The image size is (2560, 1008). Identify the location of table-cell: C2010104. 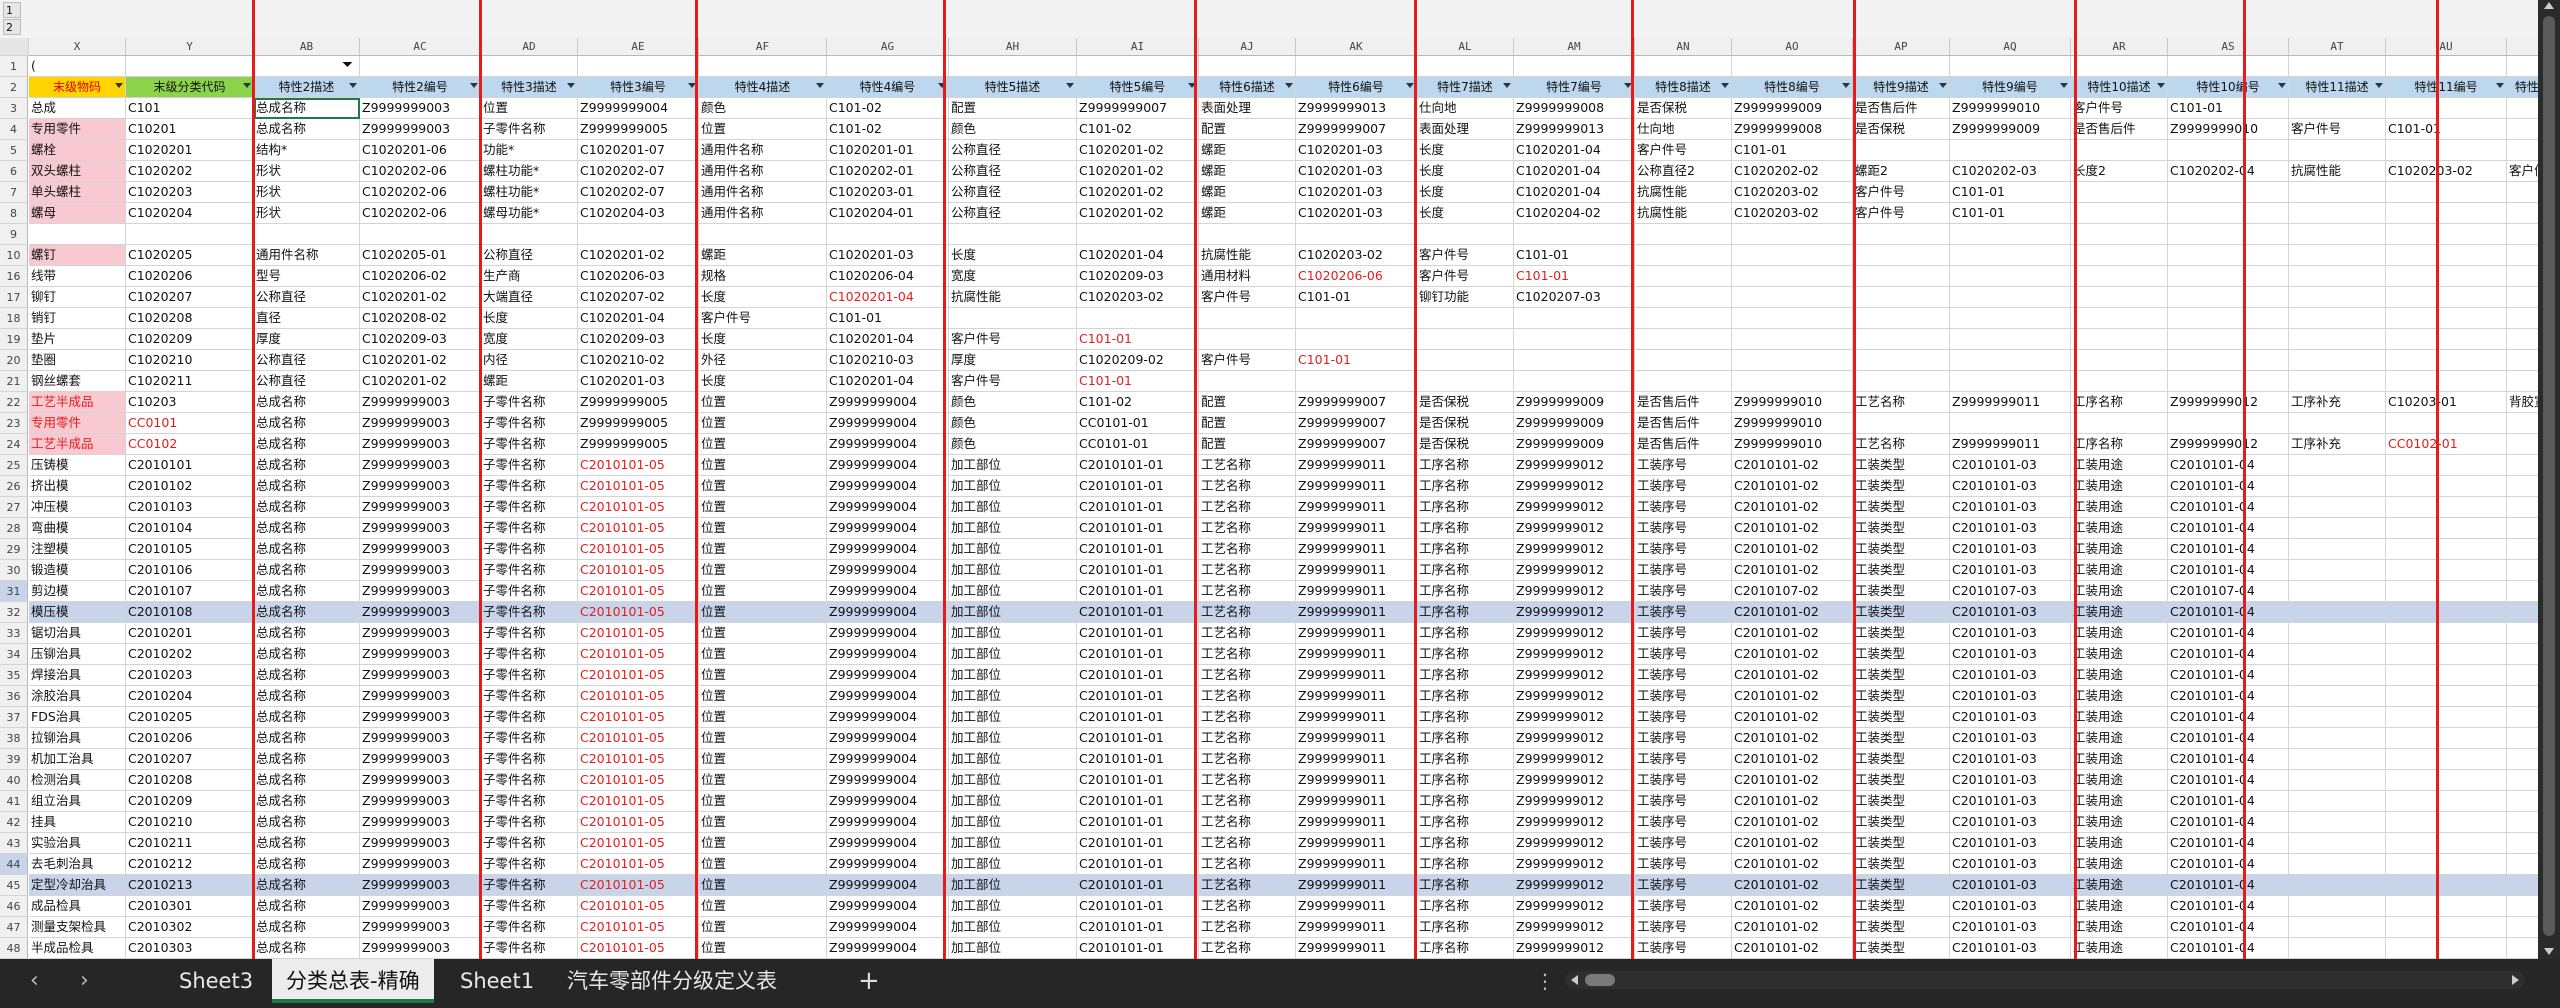
(190, 528).